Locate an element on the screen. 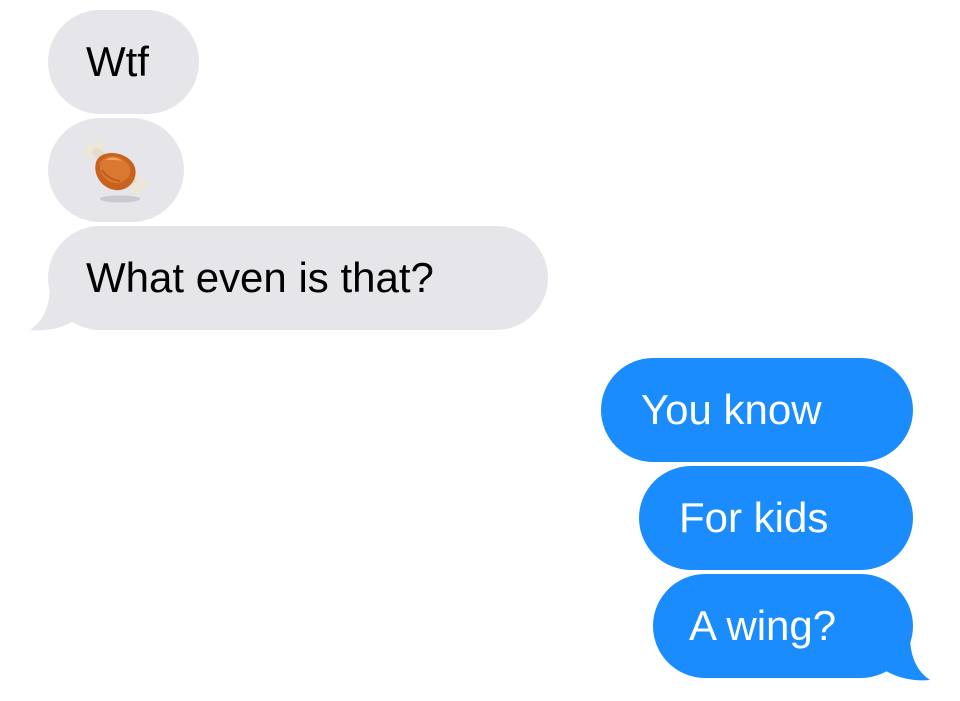 This screenshot has width=960, height=701. message-text: A wing? is located at coordinates (763, 625).